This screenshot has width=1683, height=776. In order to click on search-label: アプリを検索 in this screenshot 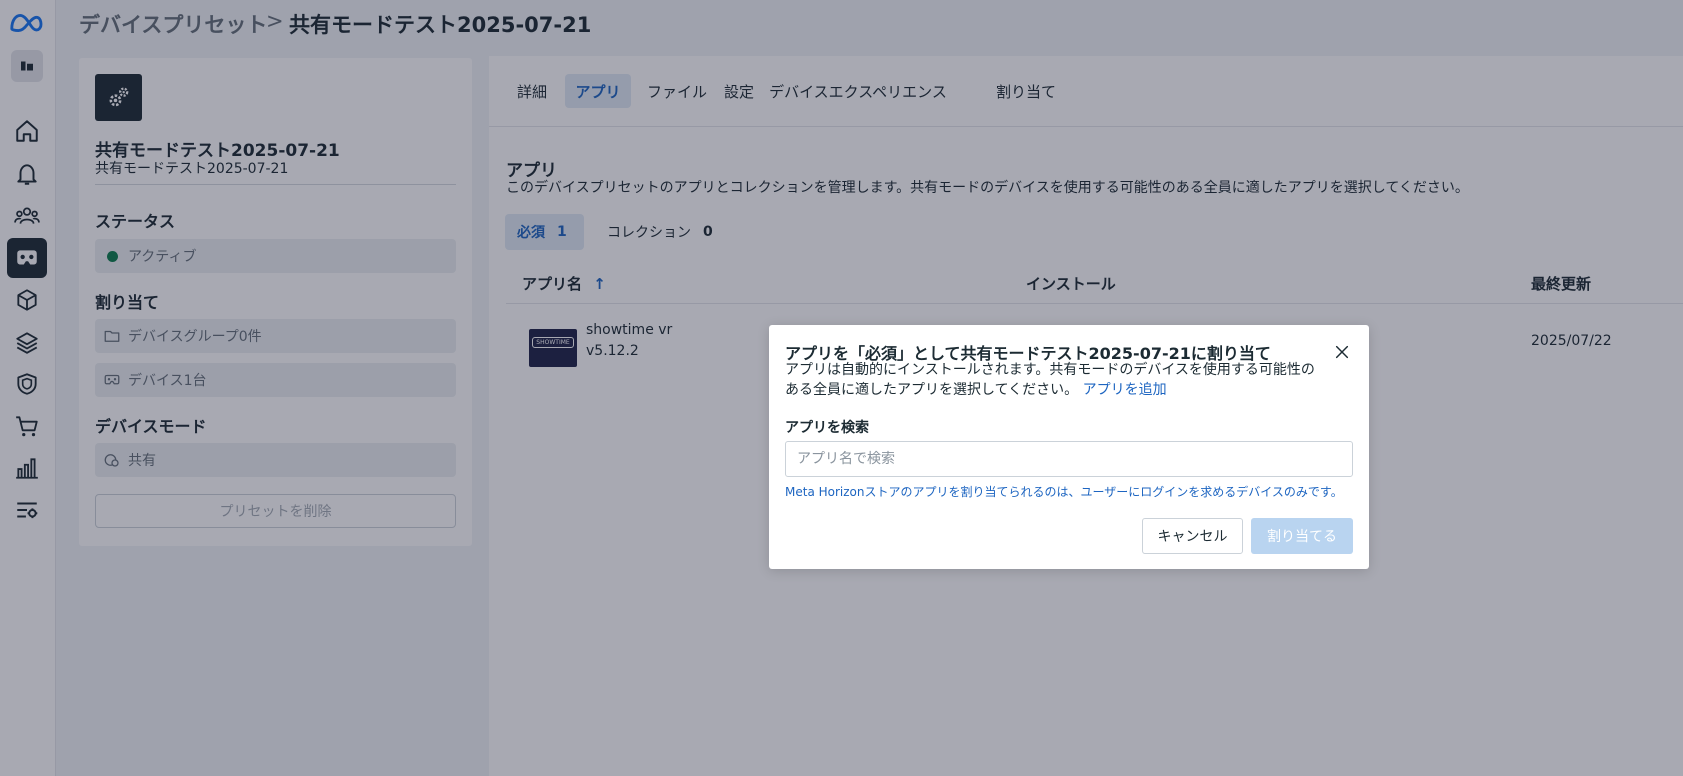, I will do `click(827, 428)`.